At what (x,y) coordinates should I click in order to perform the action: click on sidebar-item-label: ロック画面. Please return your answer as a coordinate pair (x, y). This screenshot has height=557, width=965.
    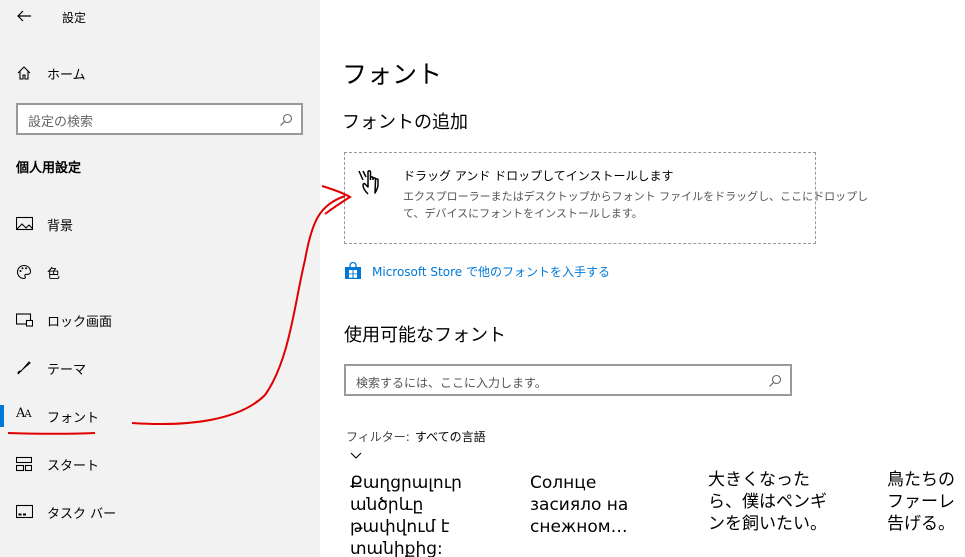
    Looking at the image, I should click on (80, 322).